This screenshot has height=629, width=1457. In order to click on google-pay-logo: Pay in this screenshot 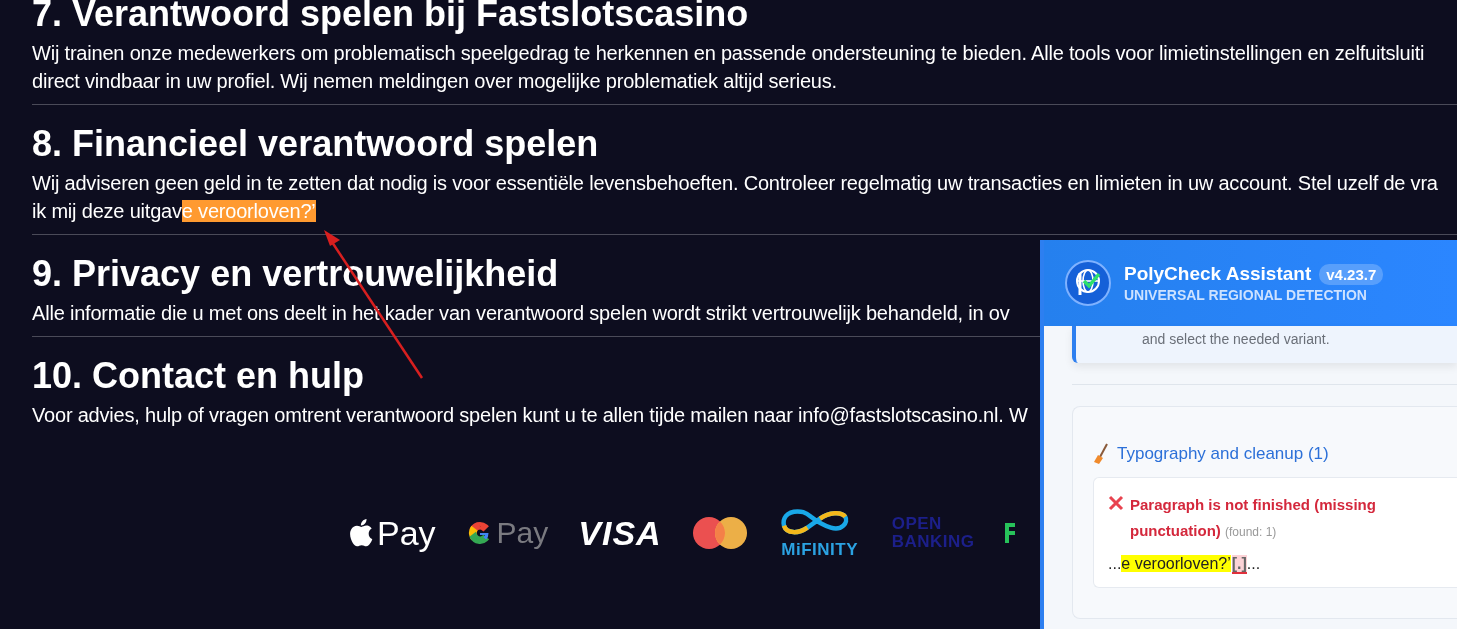, I will do `click(507, 533)`.